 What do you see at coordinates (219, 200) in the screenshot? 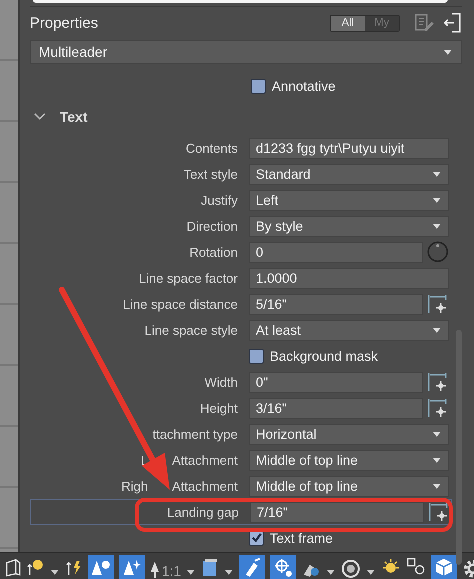
I see `property-label: Justify` at bounding box center [219, 200].